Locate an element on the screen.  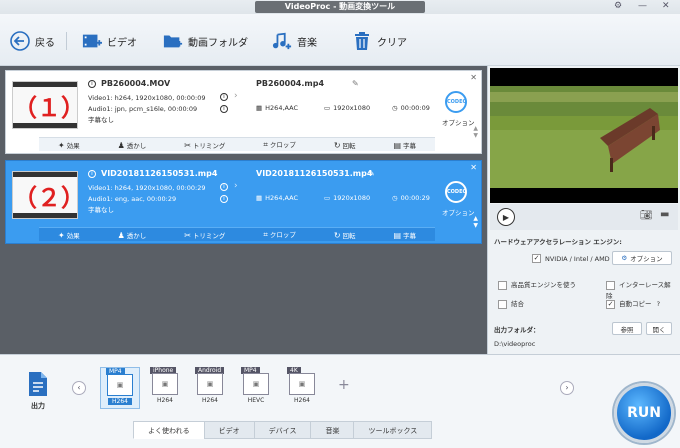
tab-toolbox: ツールボックス is located at coordinates (393, 430).